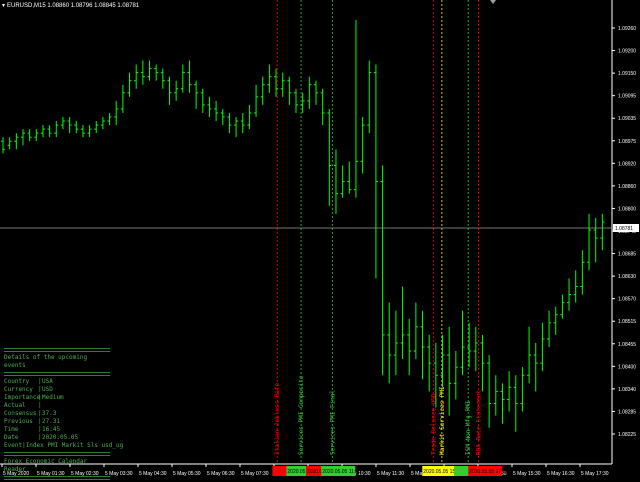 The height and width of the screenshot is (482, 640). What do you see at coordinates (595, 474) in the screenshot?
I see `time-tick-label: 5 May 17:30` at bounding box center [595, 474].